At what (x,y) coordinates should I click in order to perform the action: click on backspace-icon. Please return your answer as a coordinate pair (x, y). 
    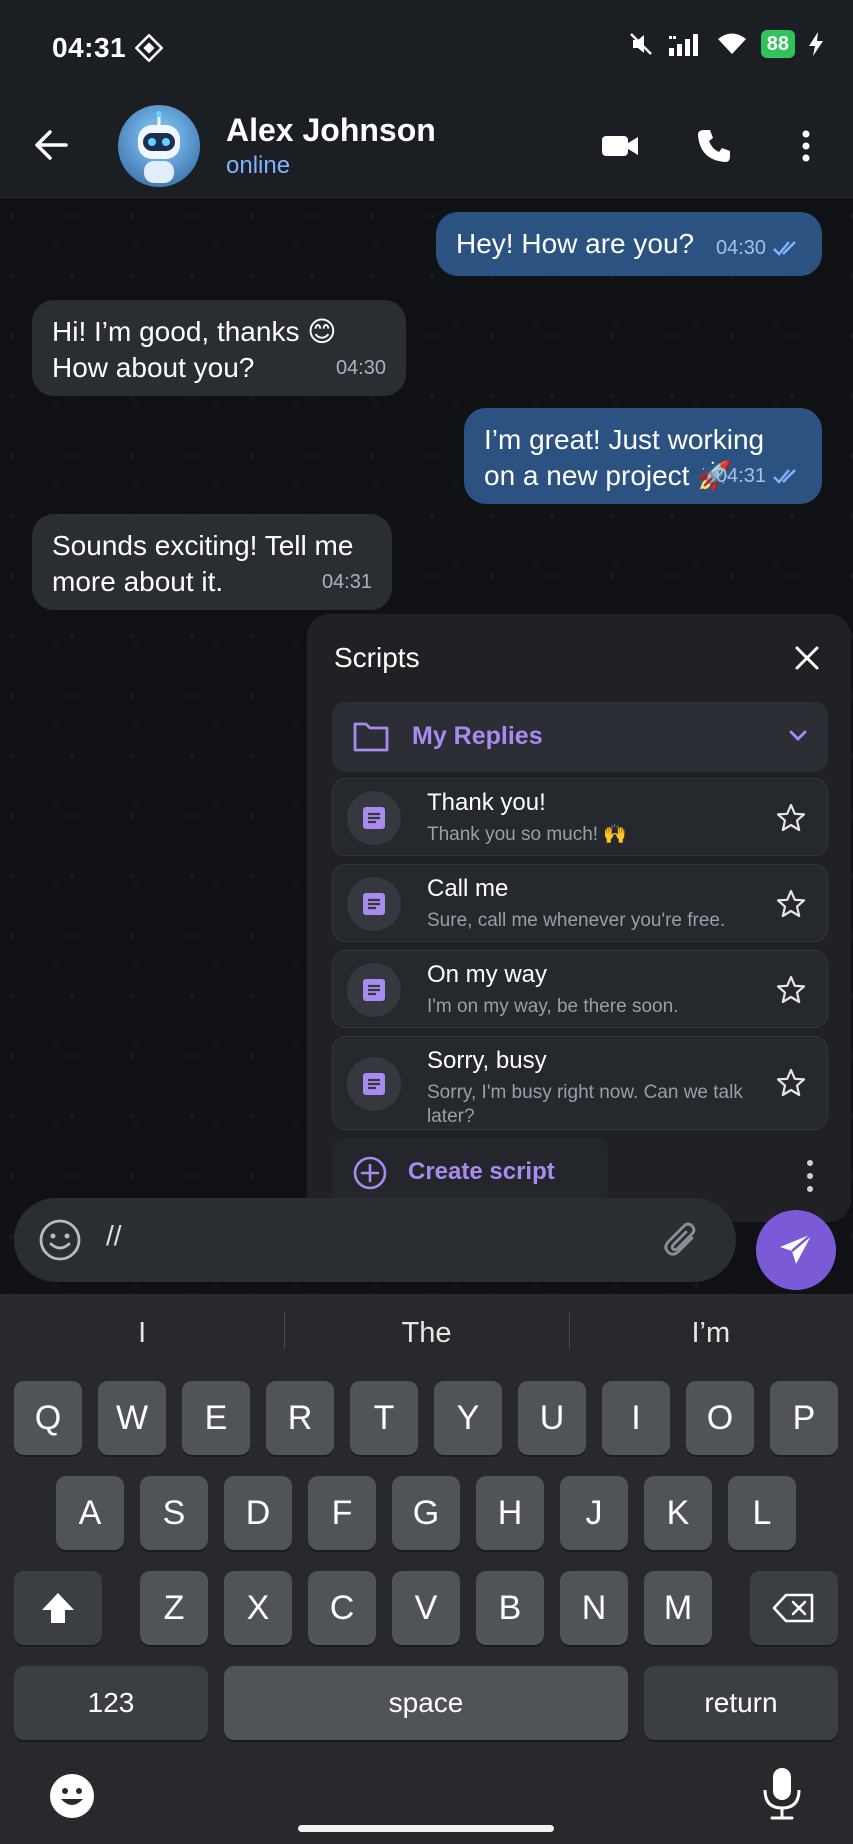
    Looking at the image, I should click on (793, 1608).